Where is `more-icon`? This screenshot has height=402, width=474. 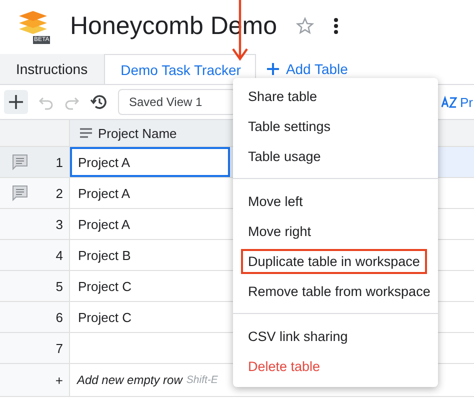 more-icon is located at coordinates (336, 26).